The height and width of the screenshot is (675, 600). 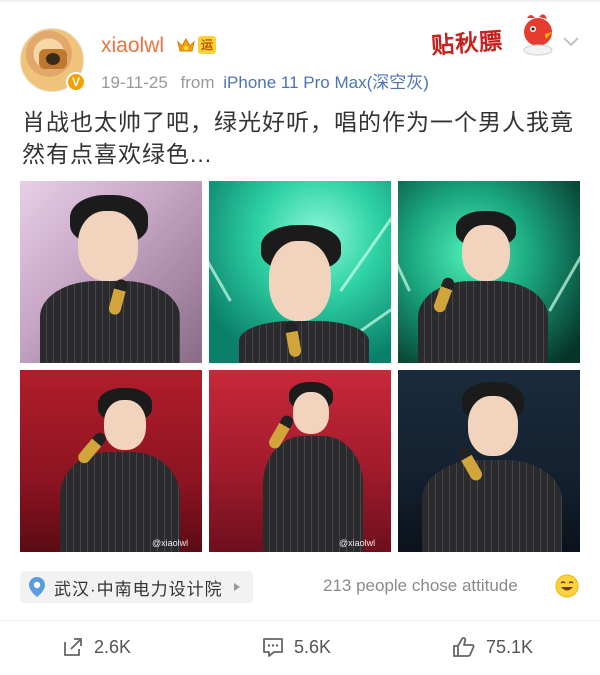 I want to click on avatar-camera, so click(x=53, y=59).